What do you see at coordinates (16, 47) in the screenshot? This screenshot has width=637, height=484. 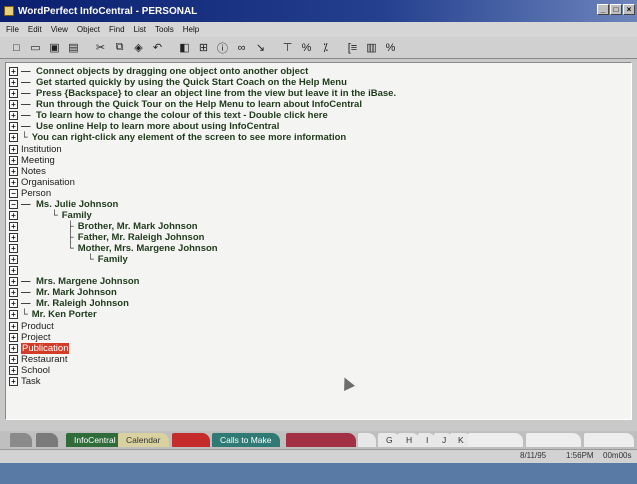 I see `new-icon: □` at bounding box center [16, 47].